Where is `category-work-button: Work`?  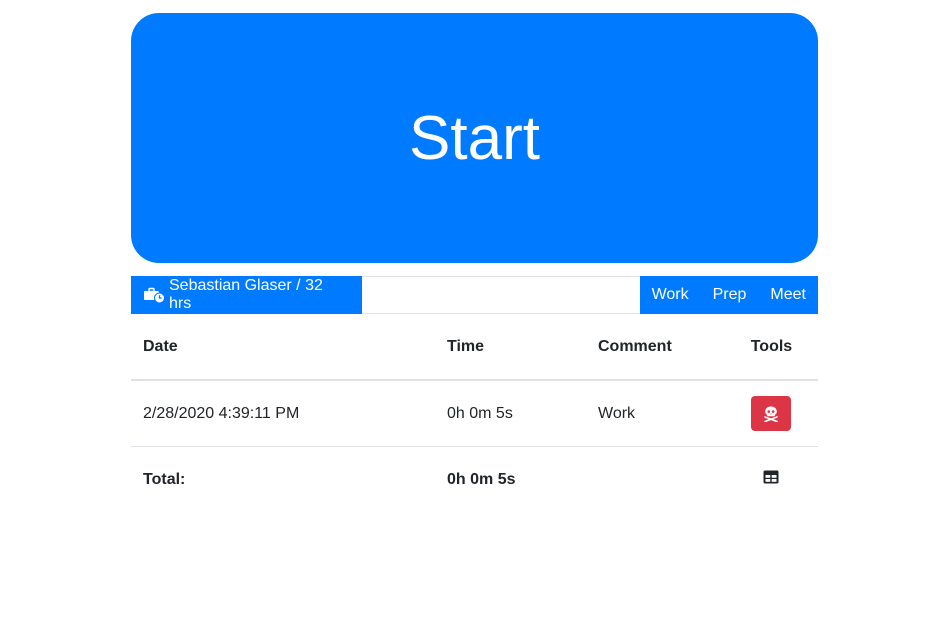 category-work-button: Work is located at coordinates (670, 295).